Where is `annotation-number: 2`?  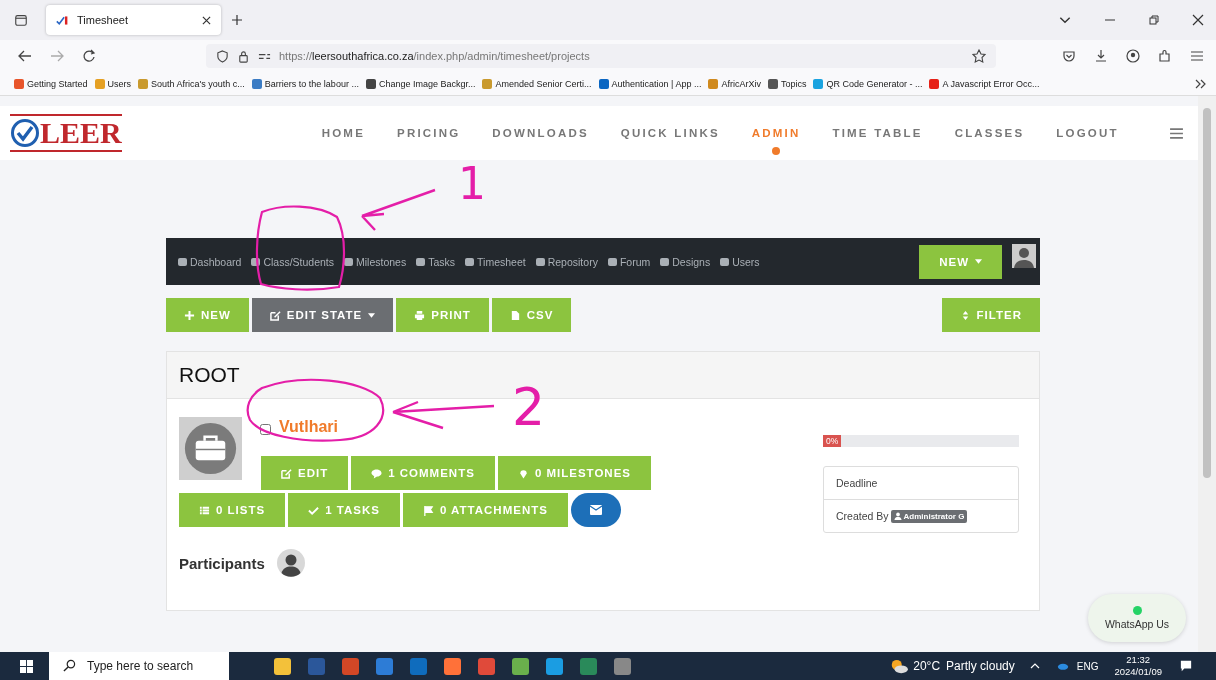 annotation-number: 2 is located at coordinates (529, 407).